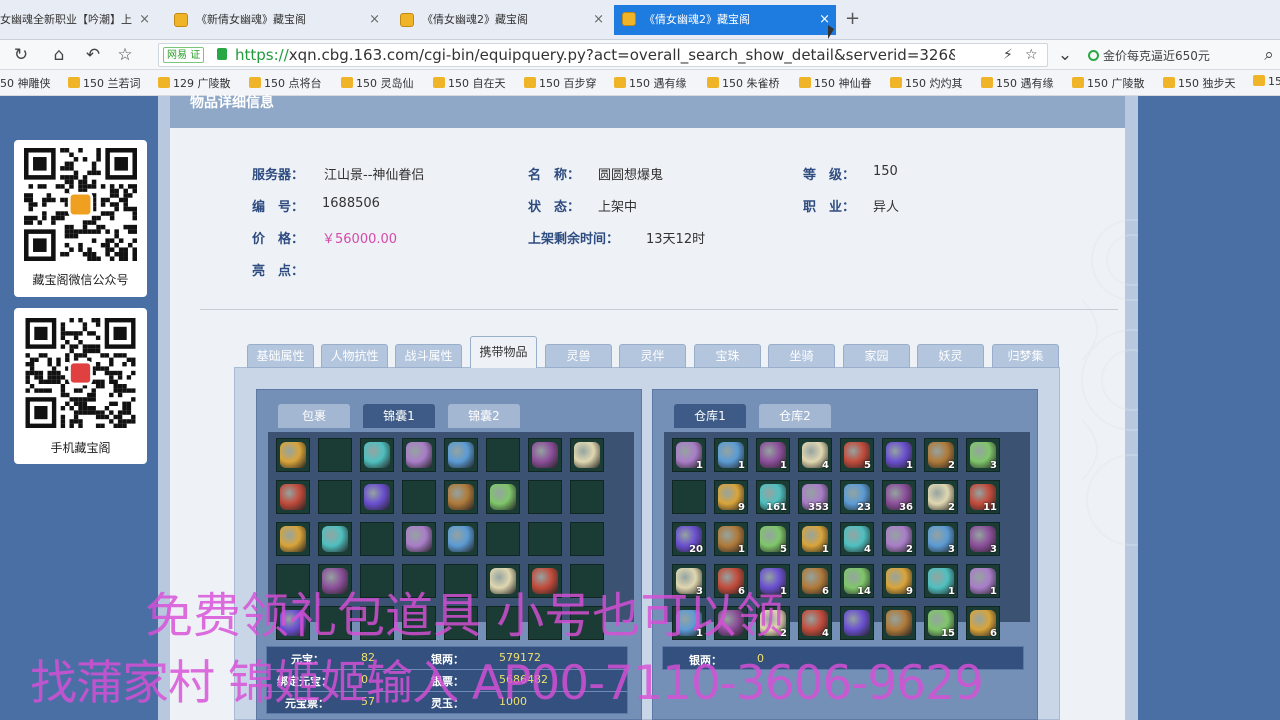  Describe the element at coordinates (314, 416) in the screenshot. I see `subtab-bag: 包裹` at that location.